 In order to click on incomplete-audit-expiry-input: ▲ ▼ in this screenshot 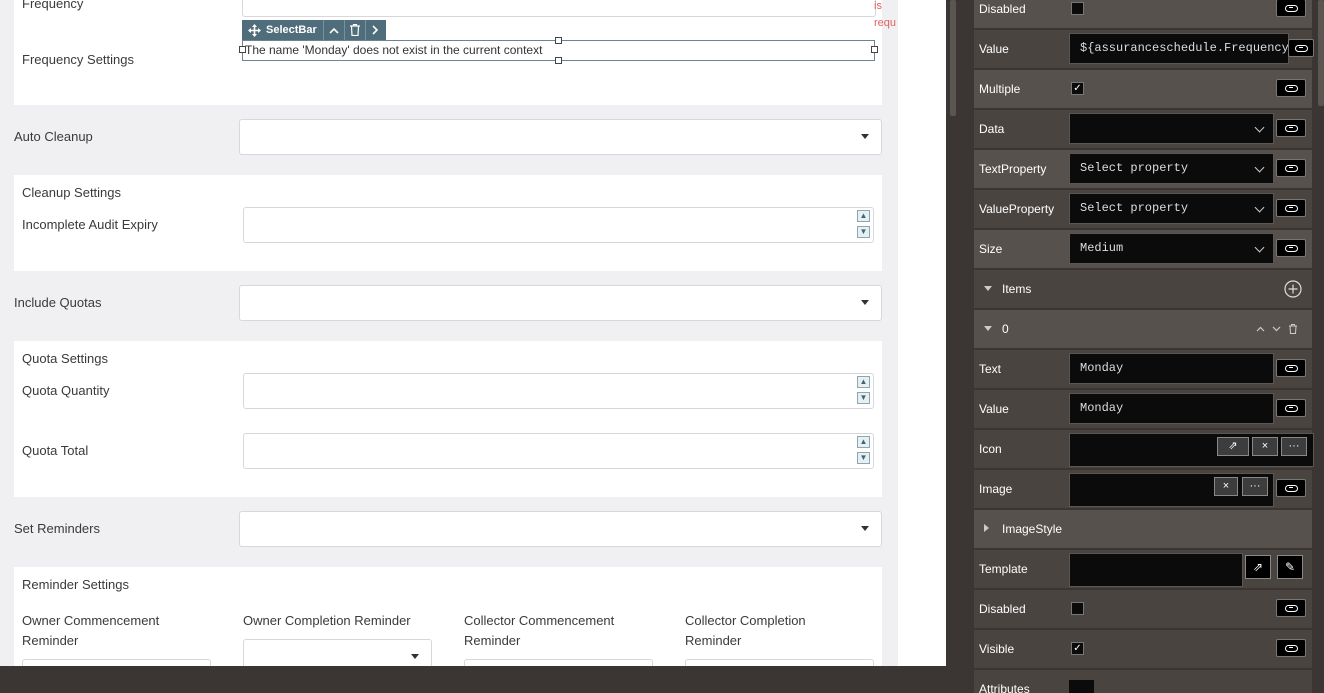, I will do `click(558, 225)`.